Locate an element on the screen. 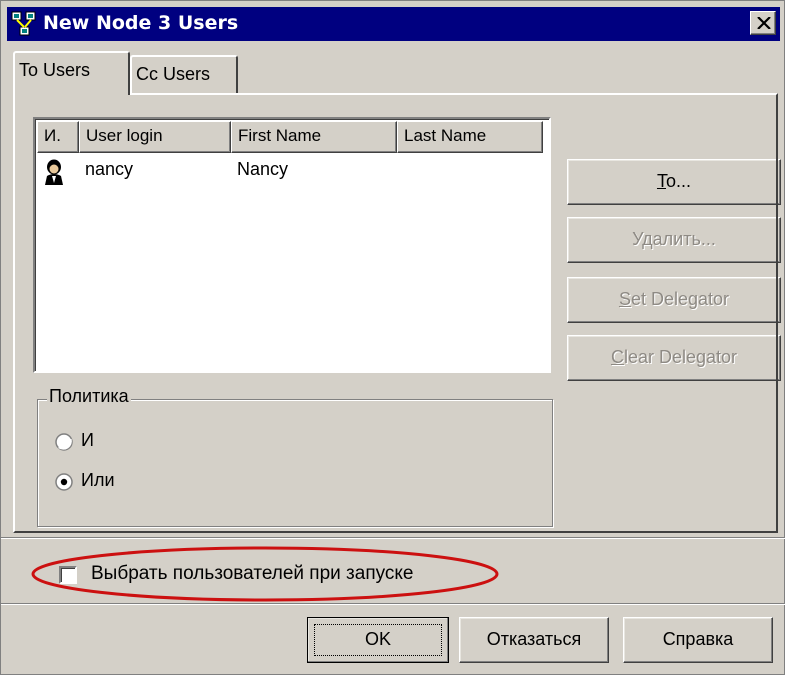  help-button: Справка is located at coordinates (698, 640).